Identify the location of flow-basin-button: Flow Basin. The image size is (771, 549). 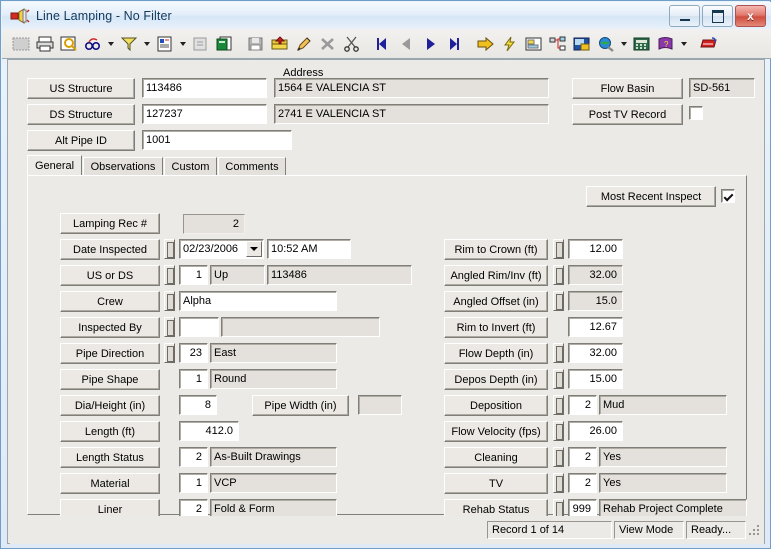
(627, 88).